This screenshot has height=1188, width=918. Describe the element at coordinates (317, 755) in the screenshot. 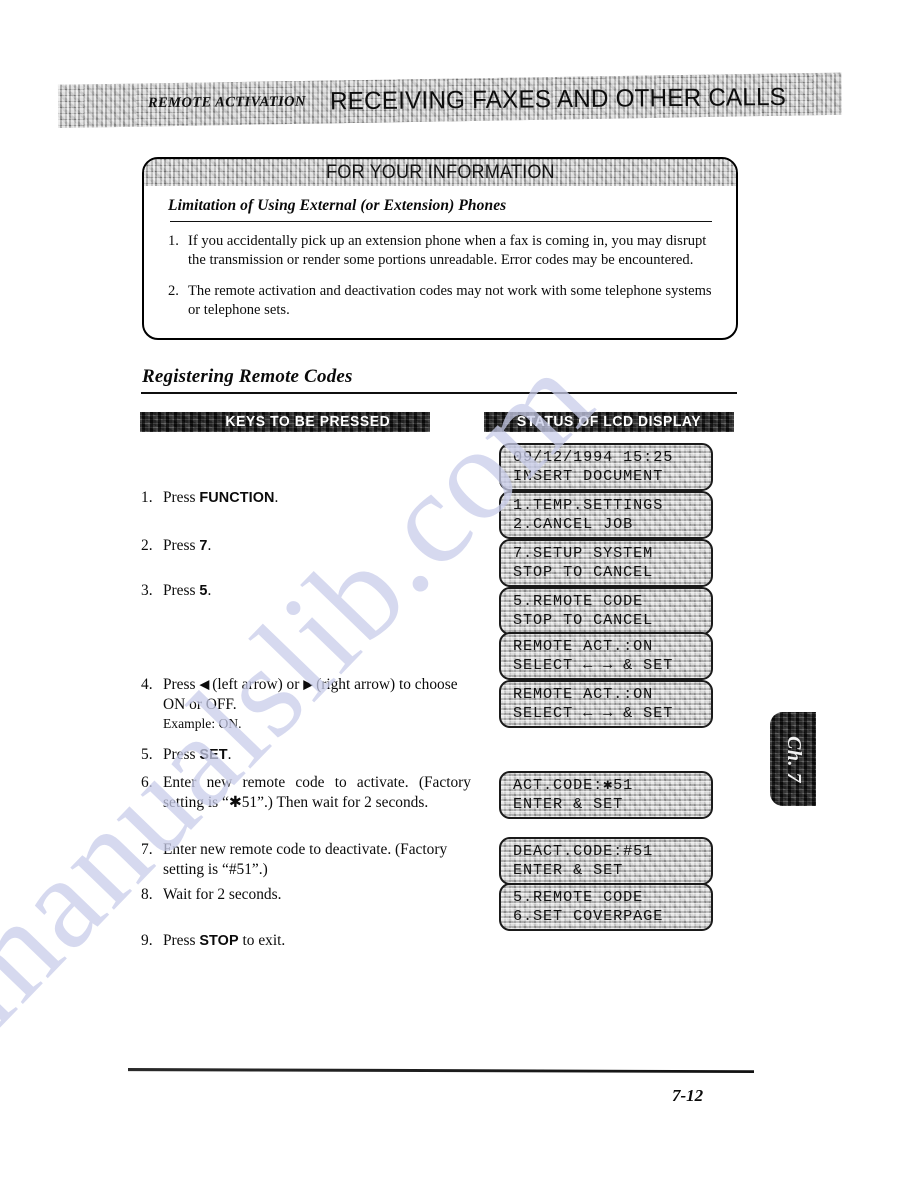

I see `step-text: Press SET.` at that location.